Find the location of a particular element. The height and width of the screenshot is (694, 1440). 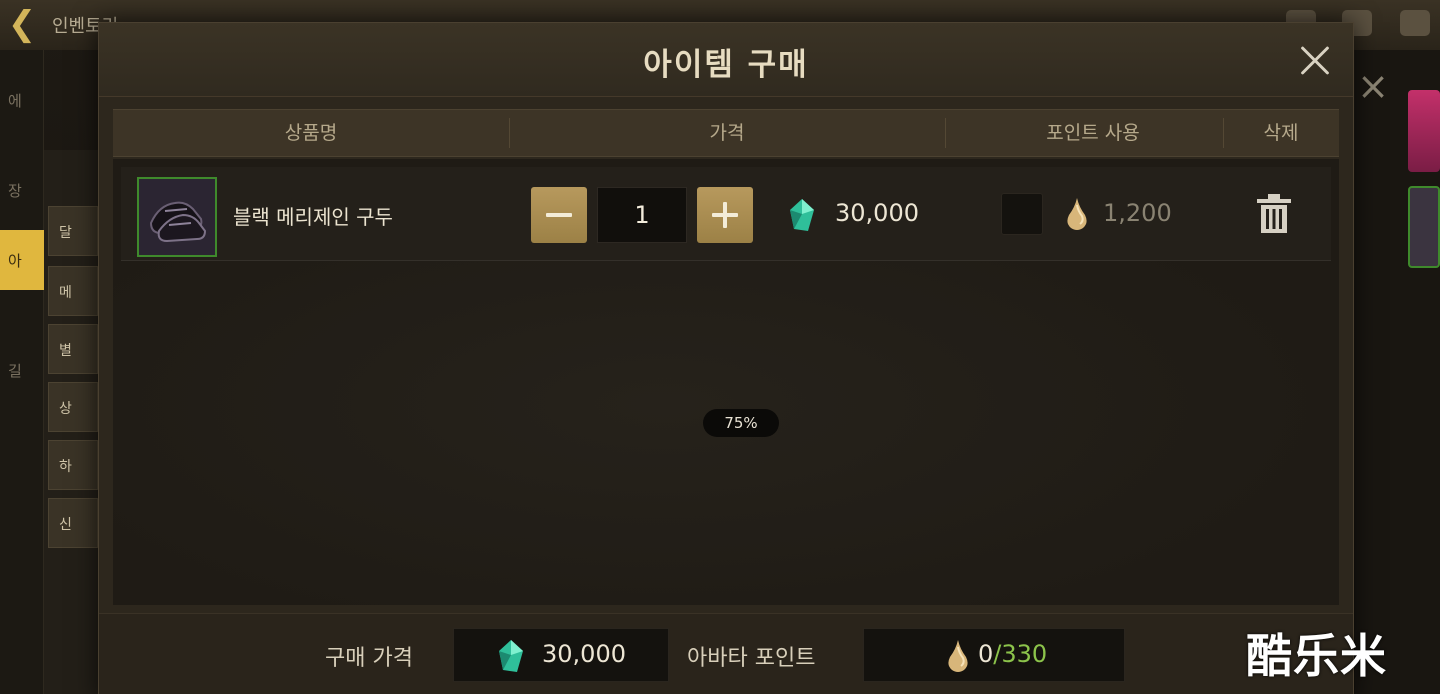

loading-percent-badge: 75% is located at coordinates (741, 423).